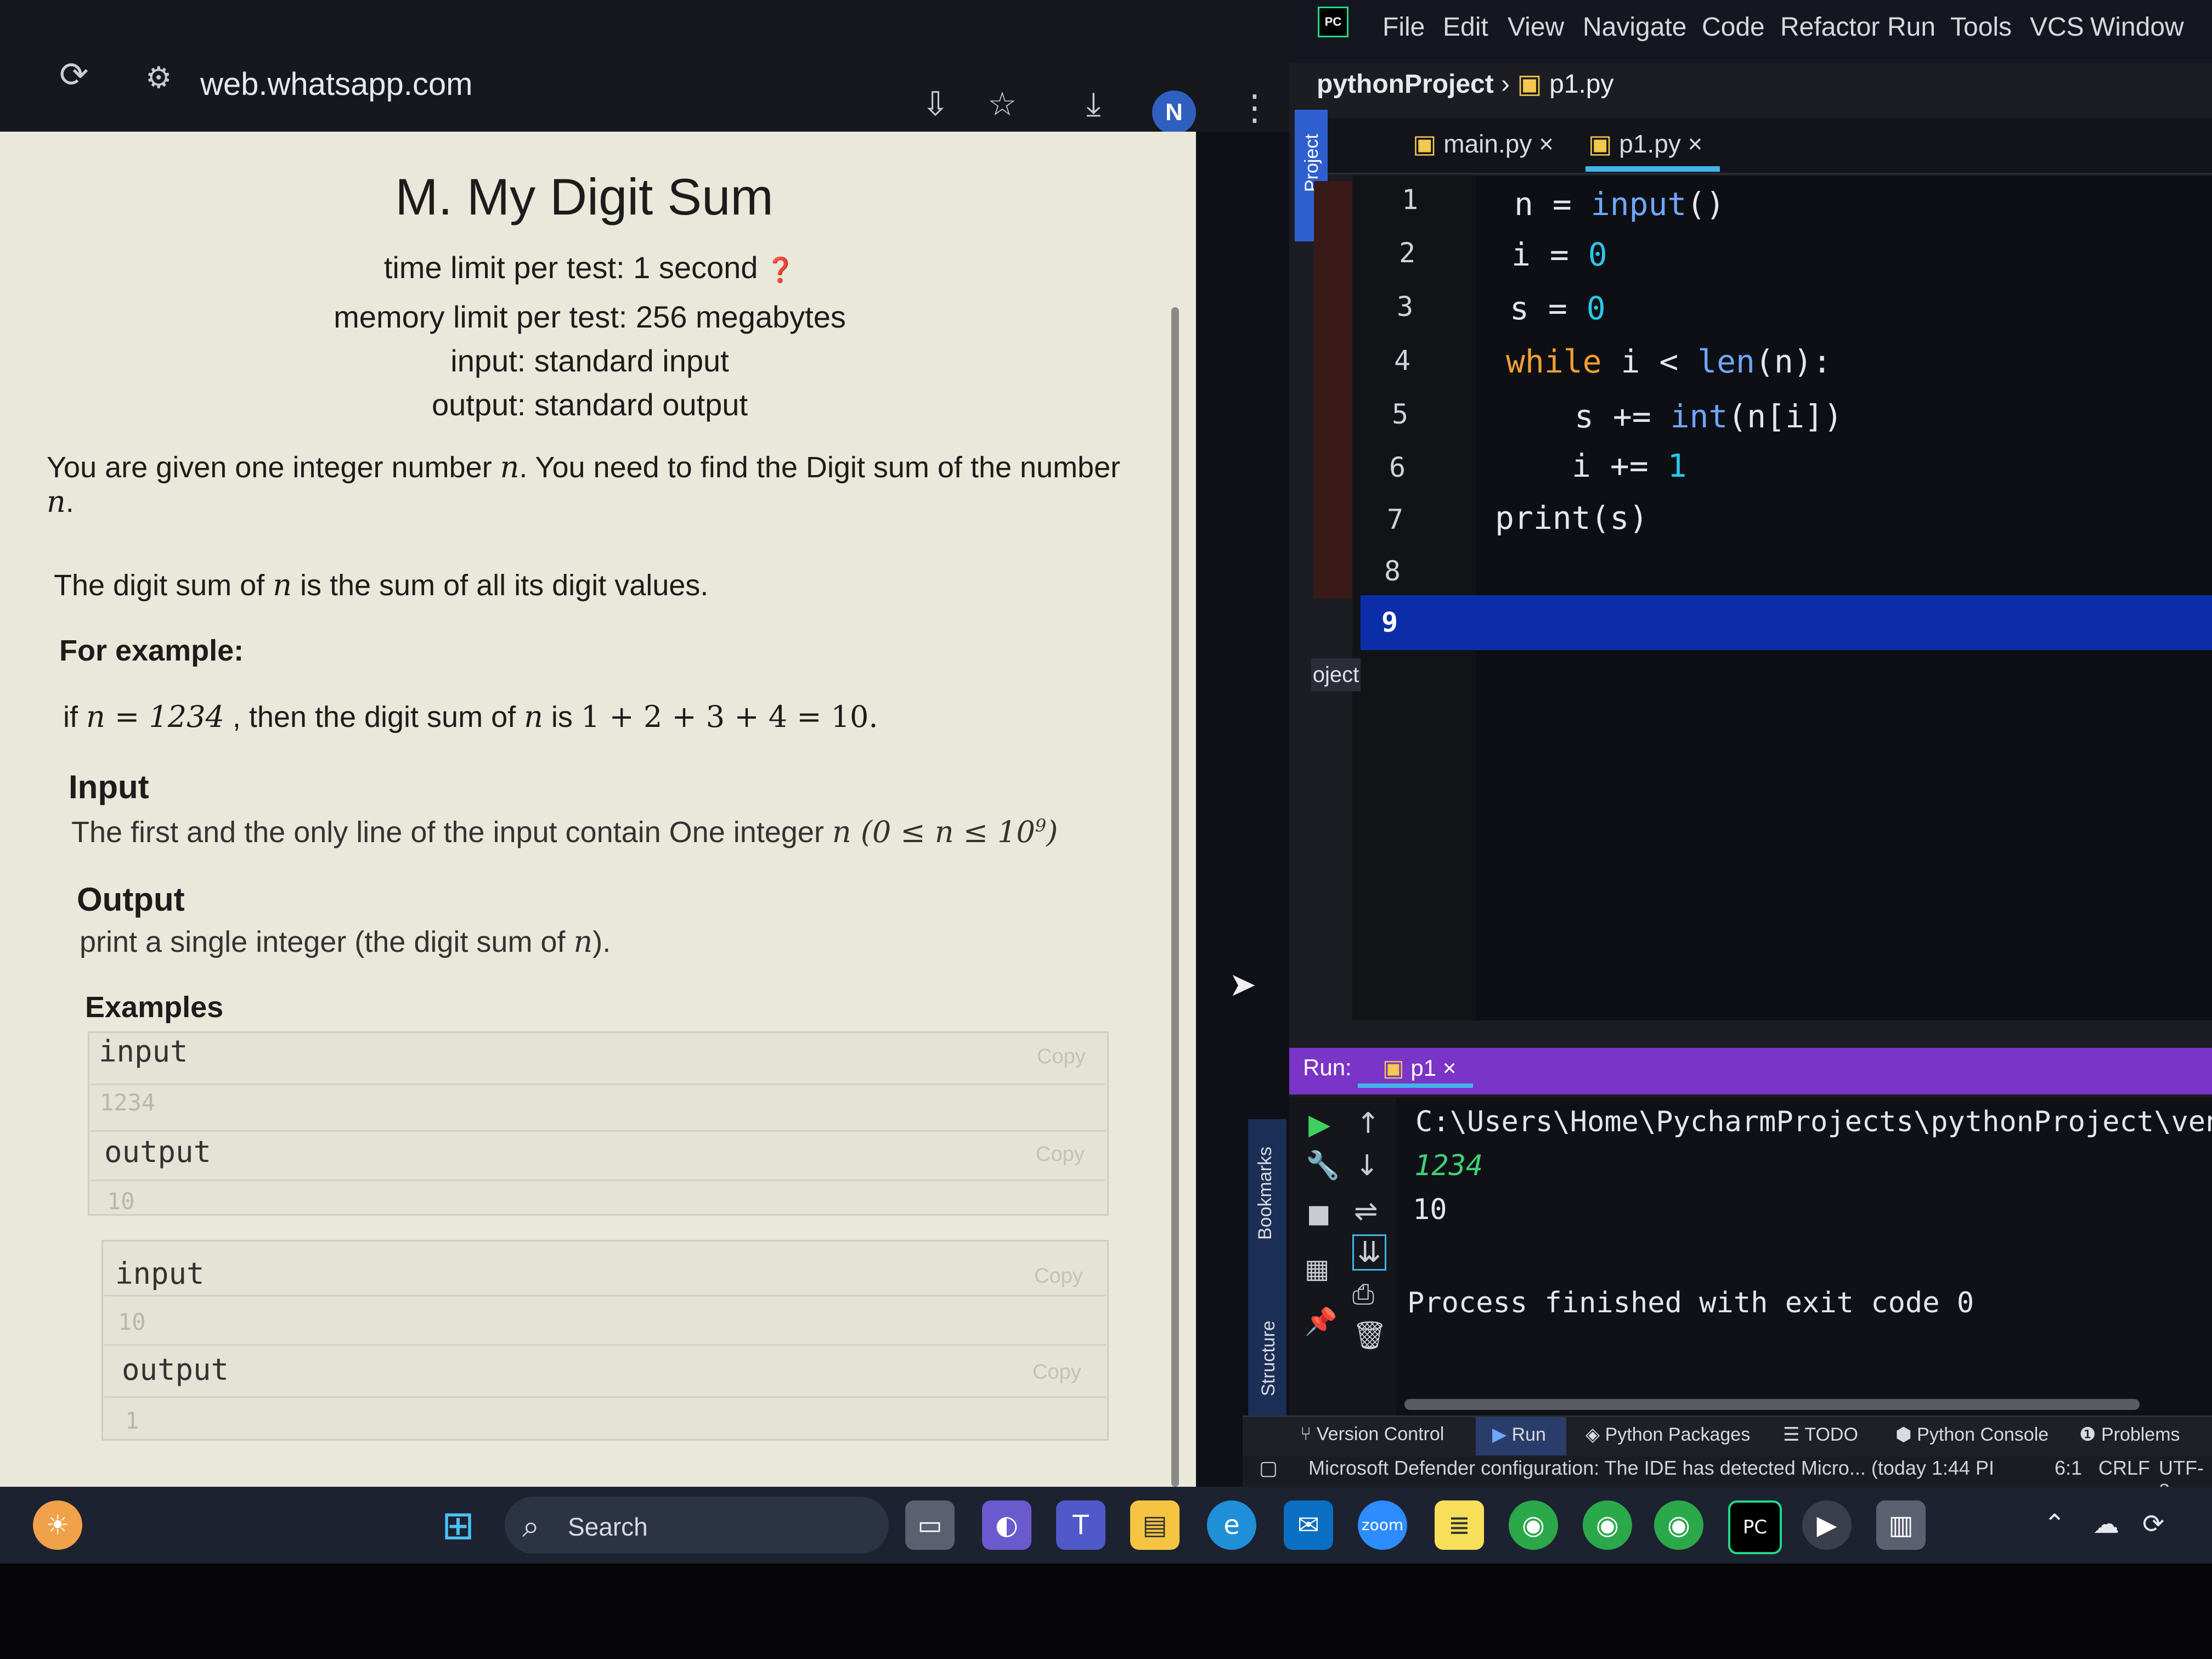 The image size is (2212, 1659). What do you see at coordinates (1372, 1434) in the screenshot?
I see `version-control-button: ⑂ Version Control` at bounding box center [1372, 1434].